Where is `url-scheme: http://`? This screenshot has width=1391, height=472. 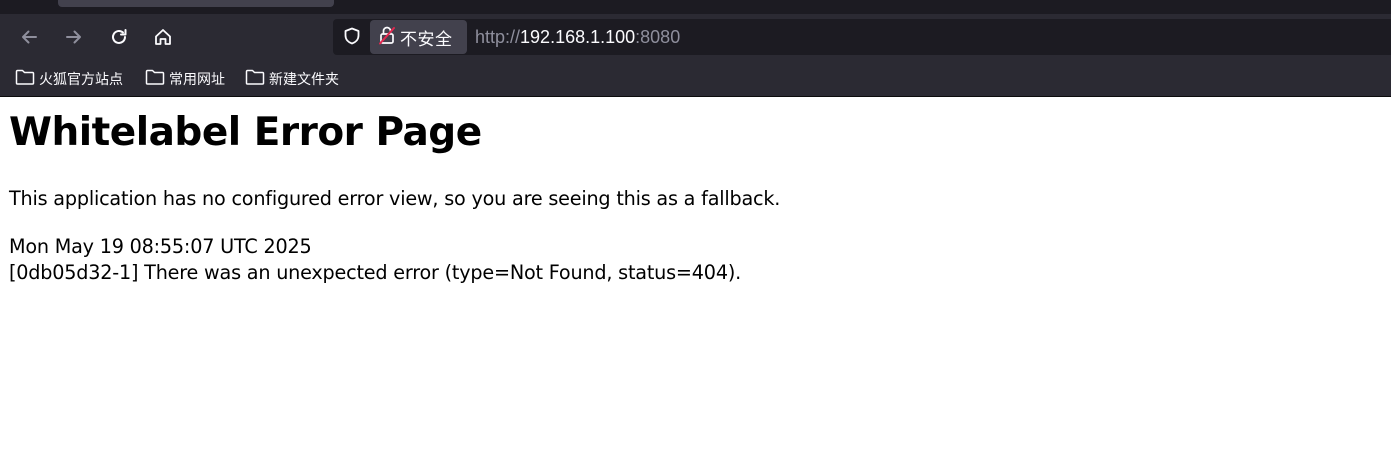
url-scheme: http:// is located at coordinates (498, 37).